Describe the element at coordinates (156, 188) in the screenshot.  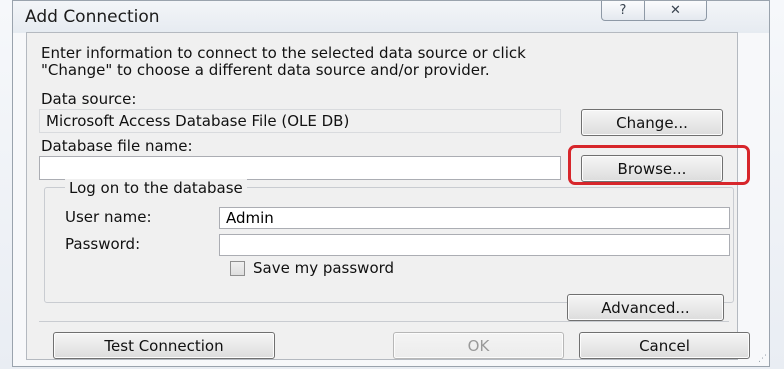
I see `logon-legend: Log on to the database` at that location.